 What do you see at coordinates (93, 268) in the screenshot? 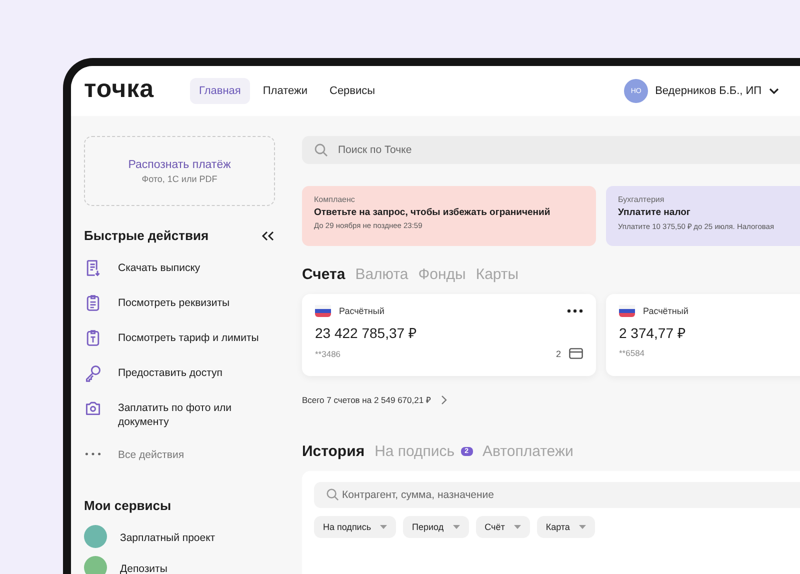
I see `document-download-icon` at bounding box center [93, 268].